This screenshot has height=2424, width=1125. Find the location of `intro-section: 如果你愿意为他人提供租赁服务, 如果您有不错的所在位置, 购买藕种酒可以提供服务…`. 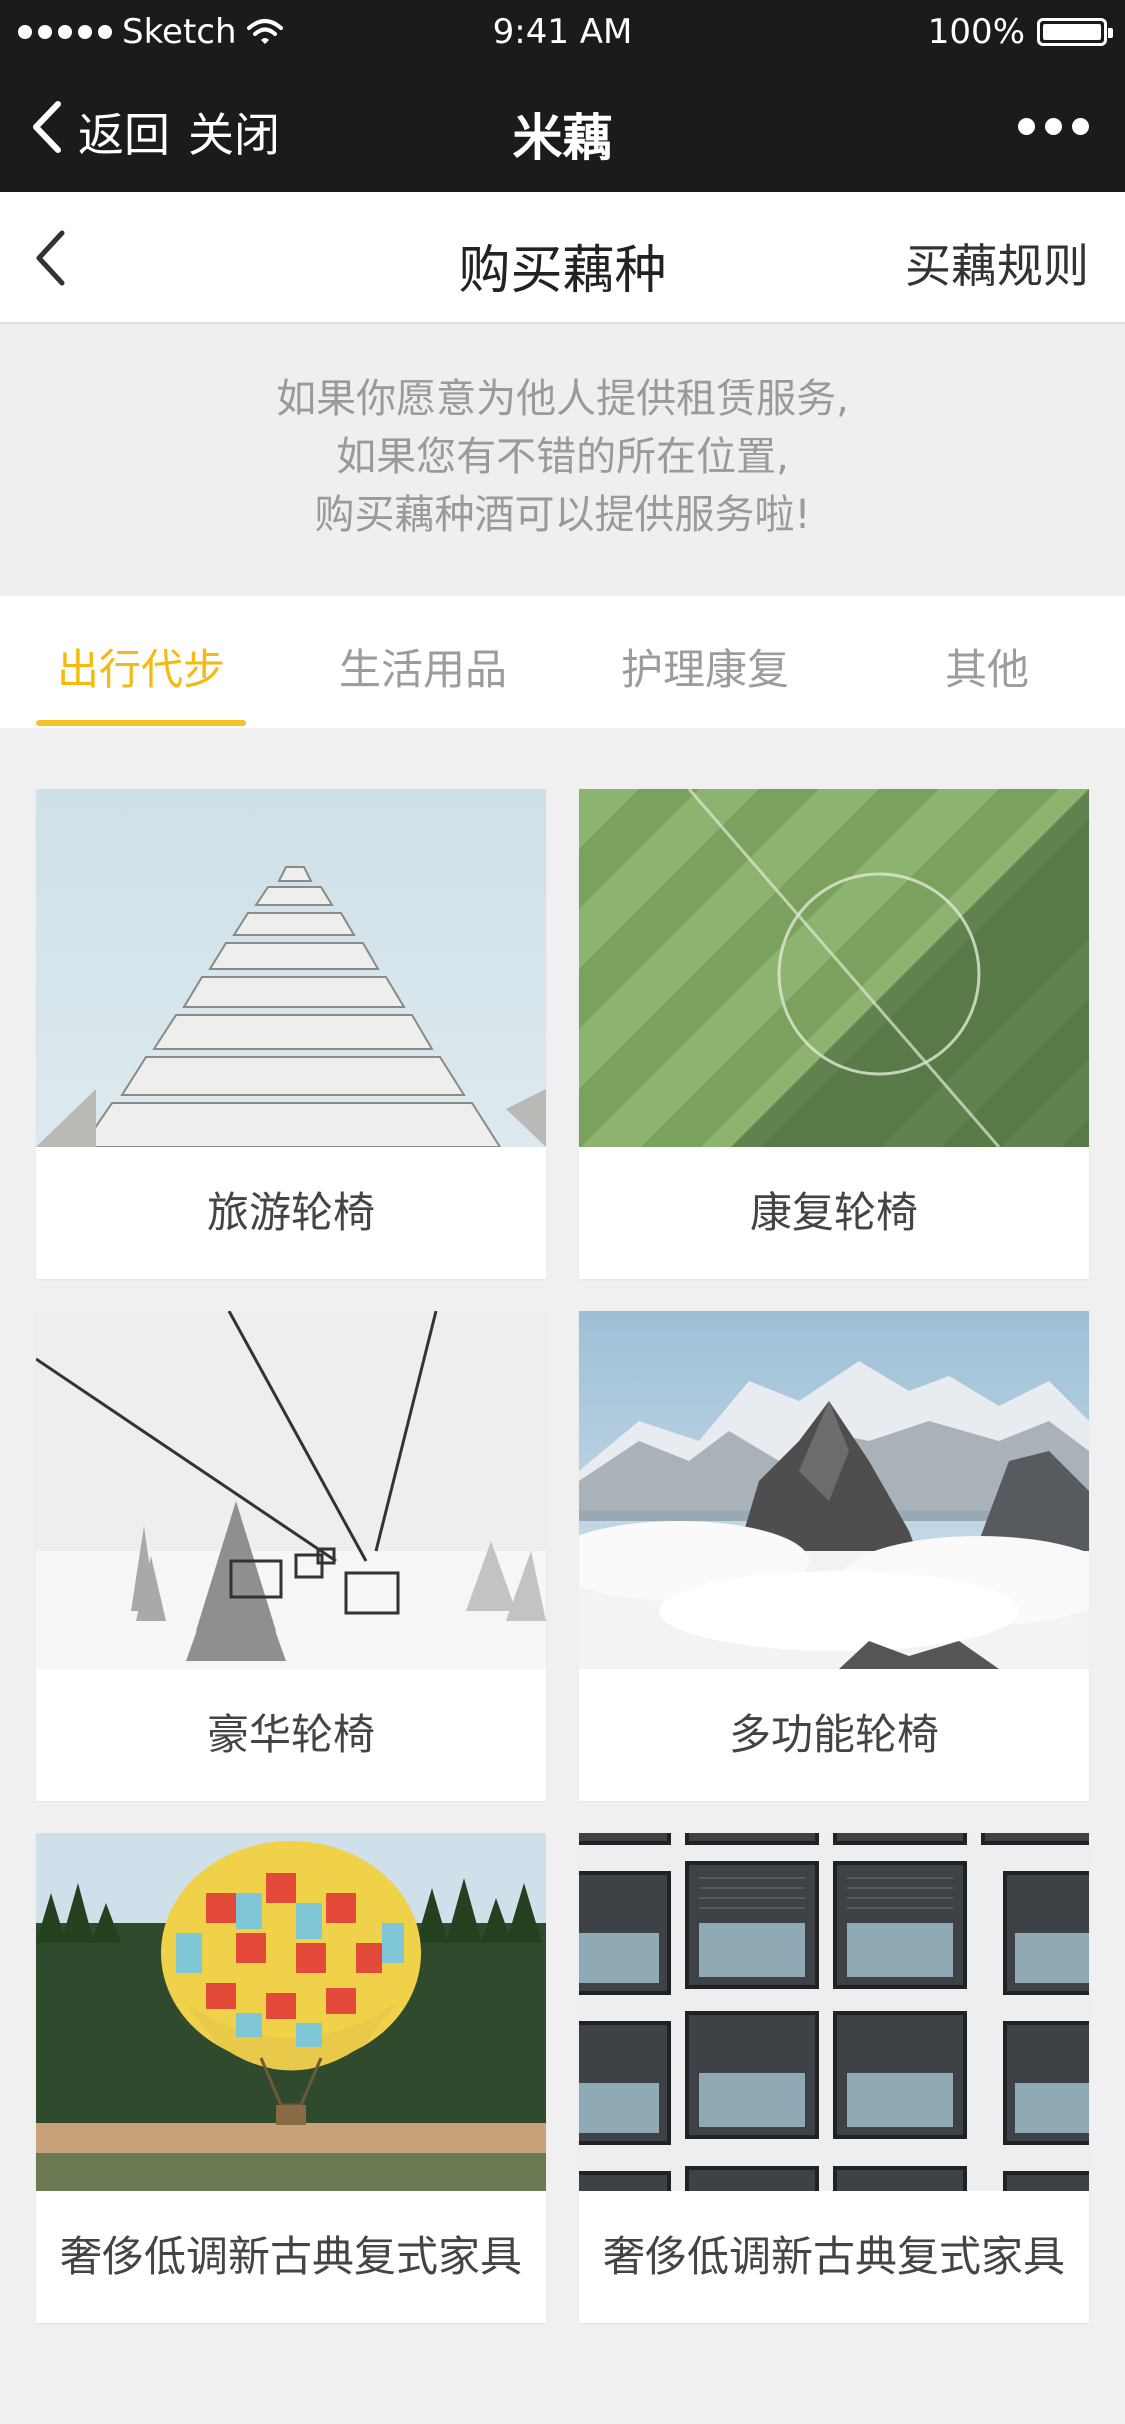

intro-section: 如果你愿意为他人提供租赁服务, 如果您有不错的所在位置, 购买藕种酒可以提供服务… is located at coordinates (562, 460).